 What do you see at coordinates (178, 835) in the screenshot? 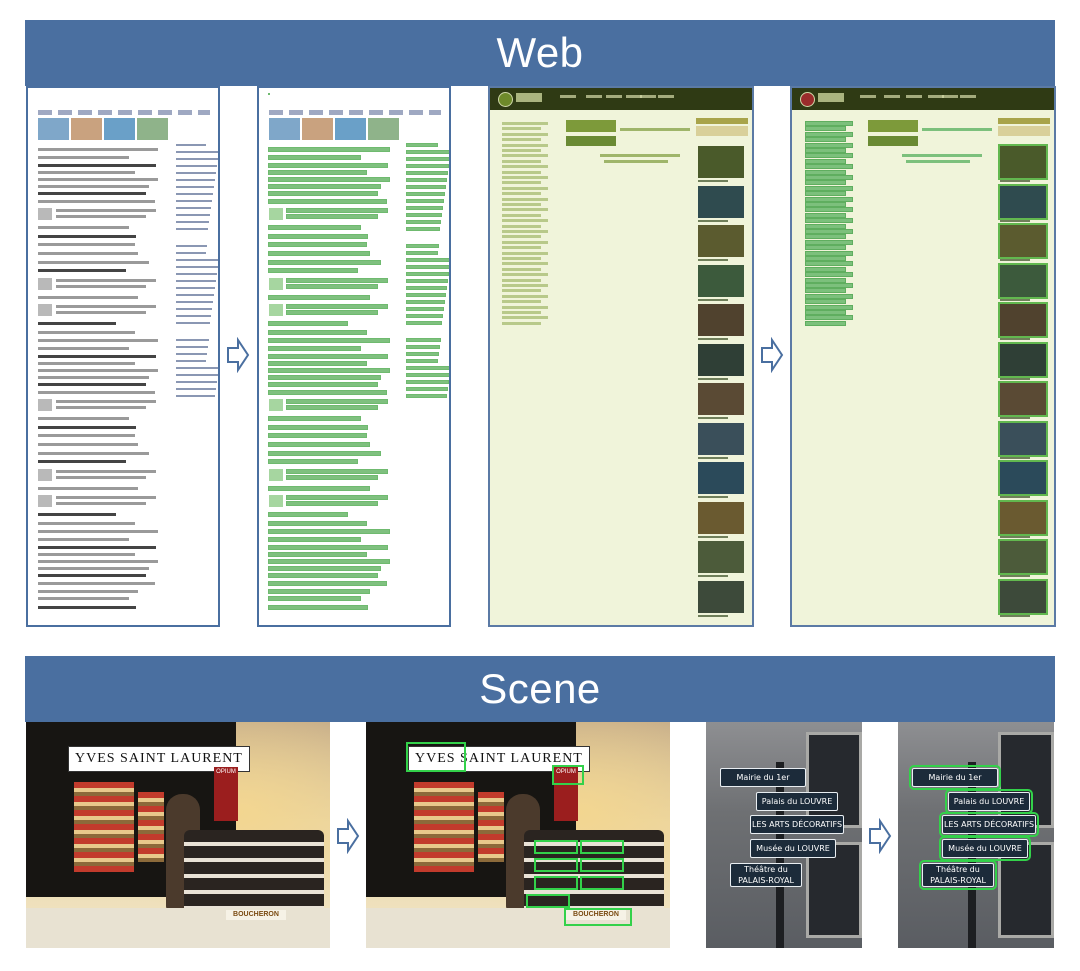
I see `scene-store-photo-original: YVES SAINT LAURENT OPIUM BOUCHERON` at bounding box center [178, 835].